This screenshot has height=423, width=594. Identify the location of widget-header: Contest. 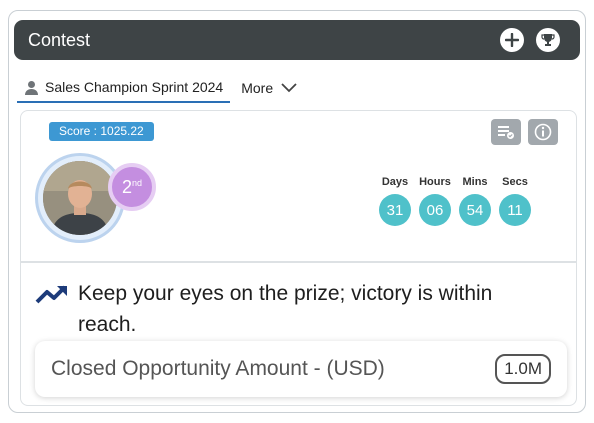
(297, 40).